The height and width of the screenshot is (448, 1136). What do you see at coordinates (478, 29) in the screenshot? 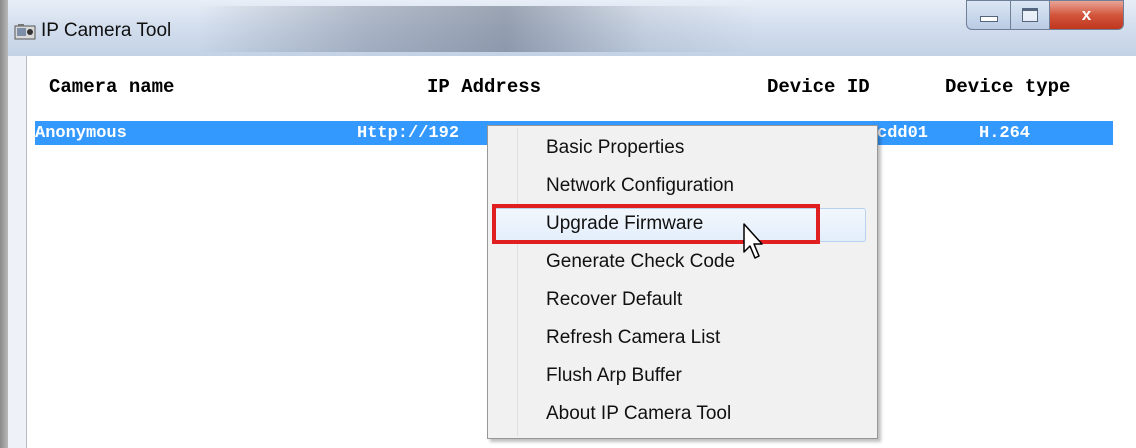
I see `title-bar-blur` at bounding box center [478, 29].